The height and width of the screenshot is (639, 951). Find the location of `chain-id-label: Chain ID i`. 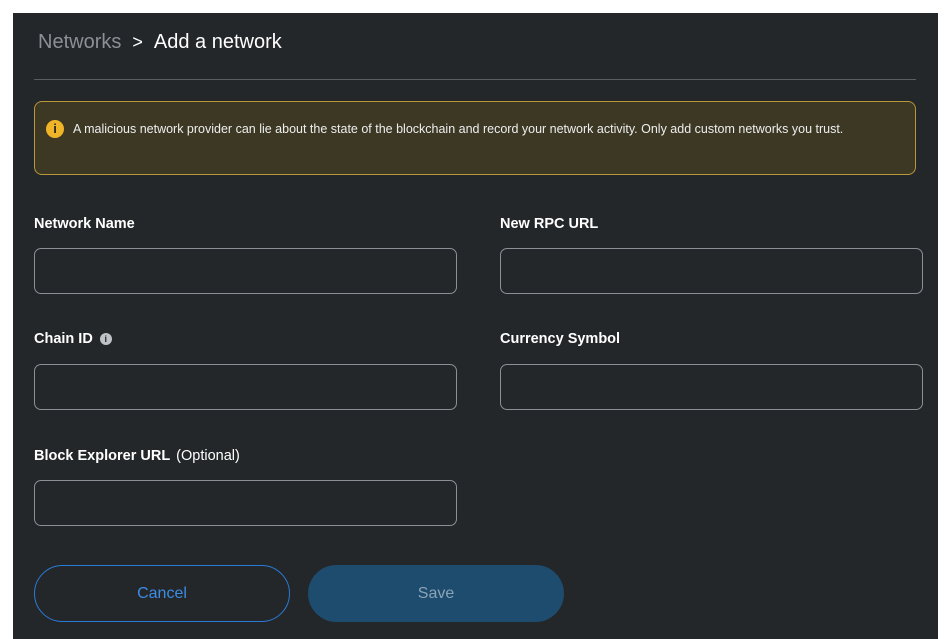

chain-id-label: Chain ID i is located at coordinates (73, 339).